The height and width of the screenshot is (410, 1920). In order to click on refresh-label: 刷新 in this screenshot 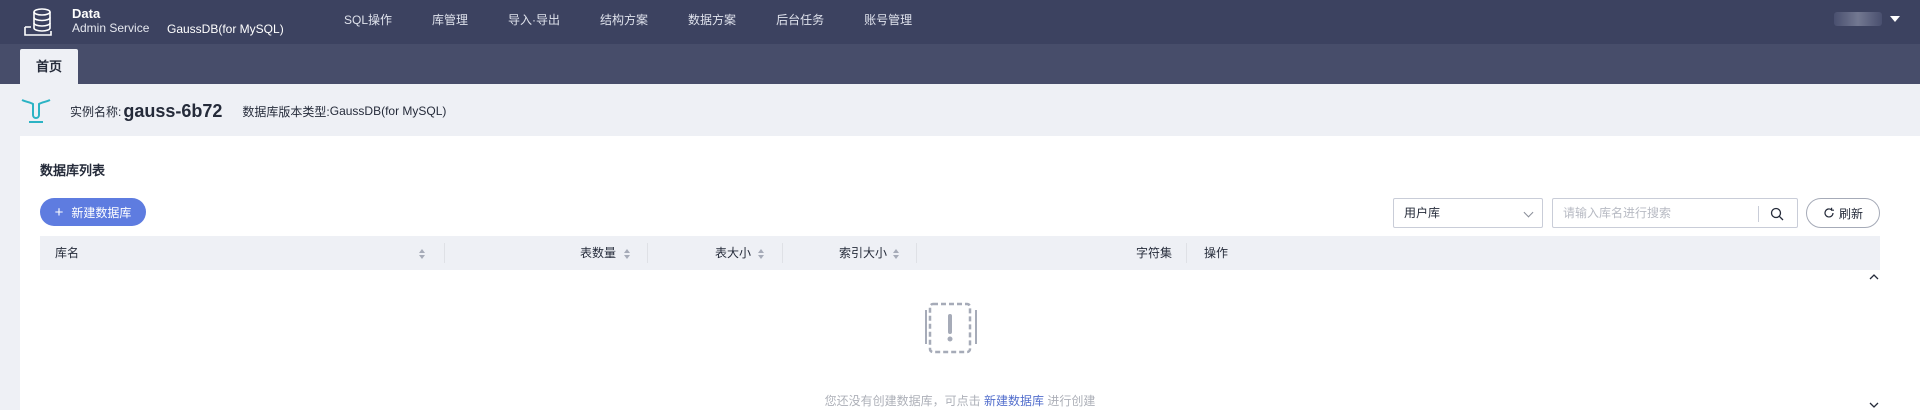, I will do `click(1850, 213)`.